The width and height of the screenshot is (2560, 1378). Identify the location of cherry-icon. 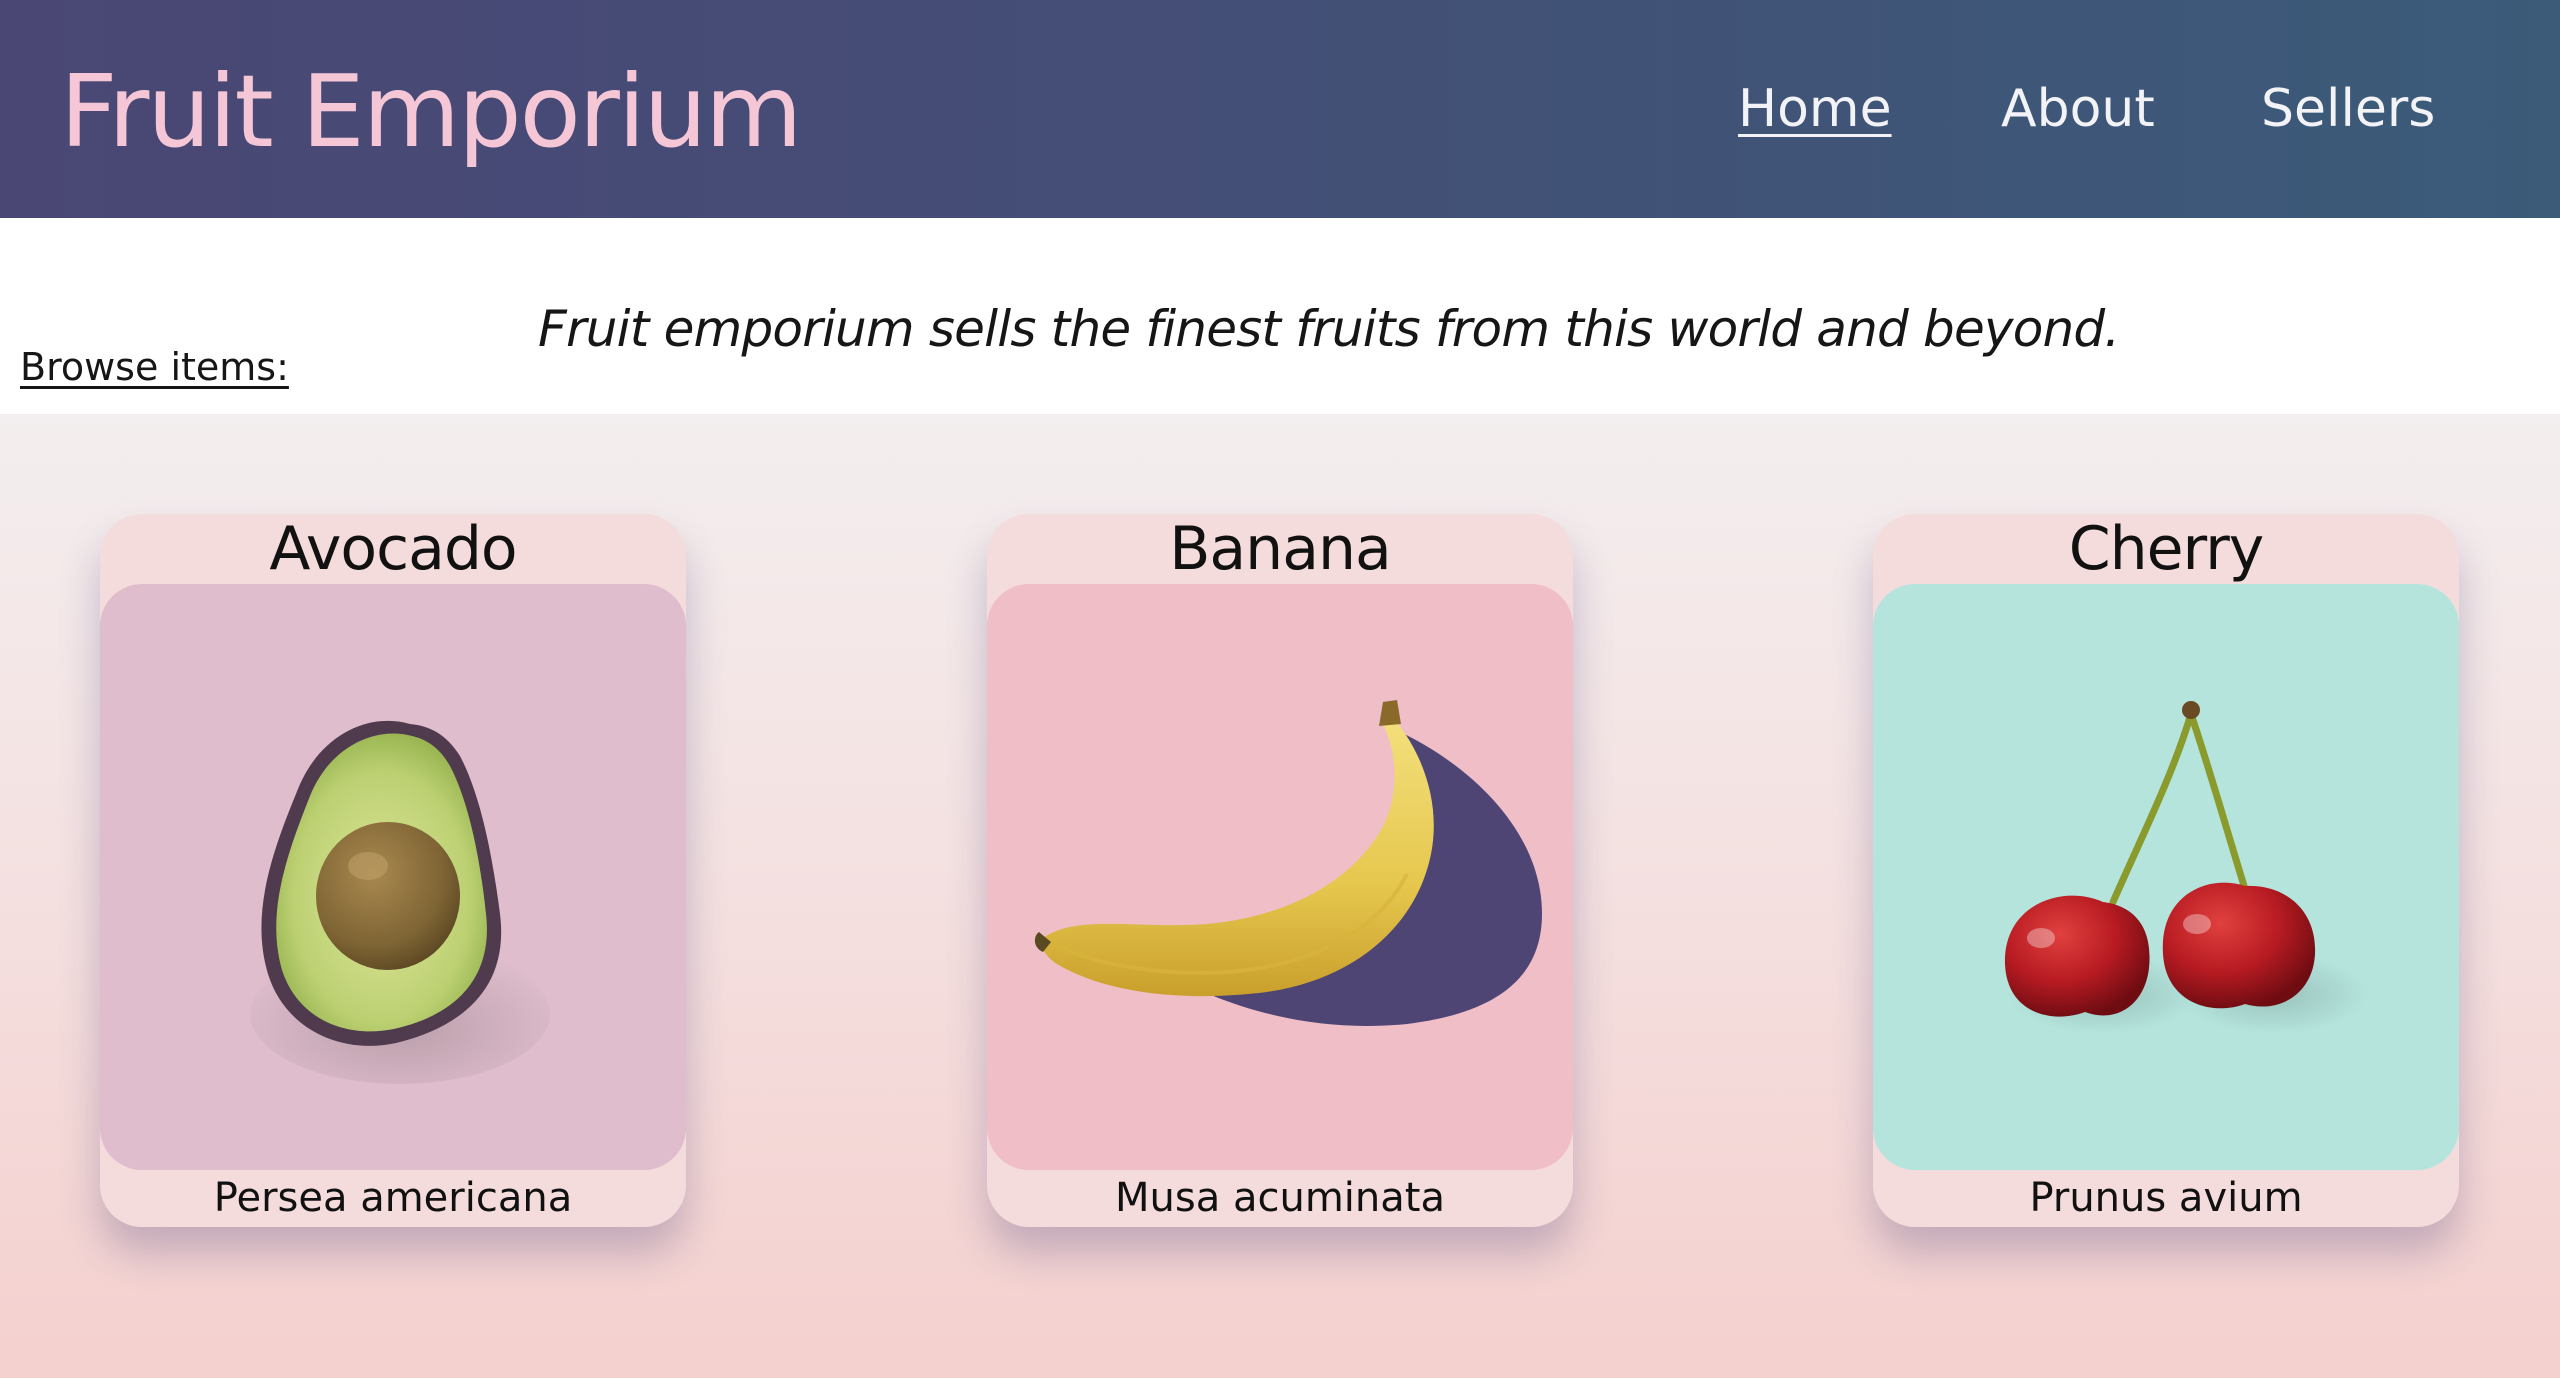
(2166, 877).